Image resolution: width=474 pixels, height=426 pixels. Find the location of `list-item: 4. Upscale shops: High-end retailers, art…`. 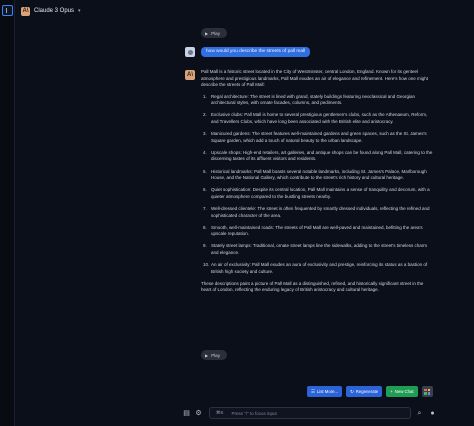

list-item: 4. Upscale shops: High-end retailers, art… is located at coordinates (318, 155).